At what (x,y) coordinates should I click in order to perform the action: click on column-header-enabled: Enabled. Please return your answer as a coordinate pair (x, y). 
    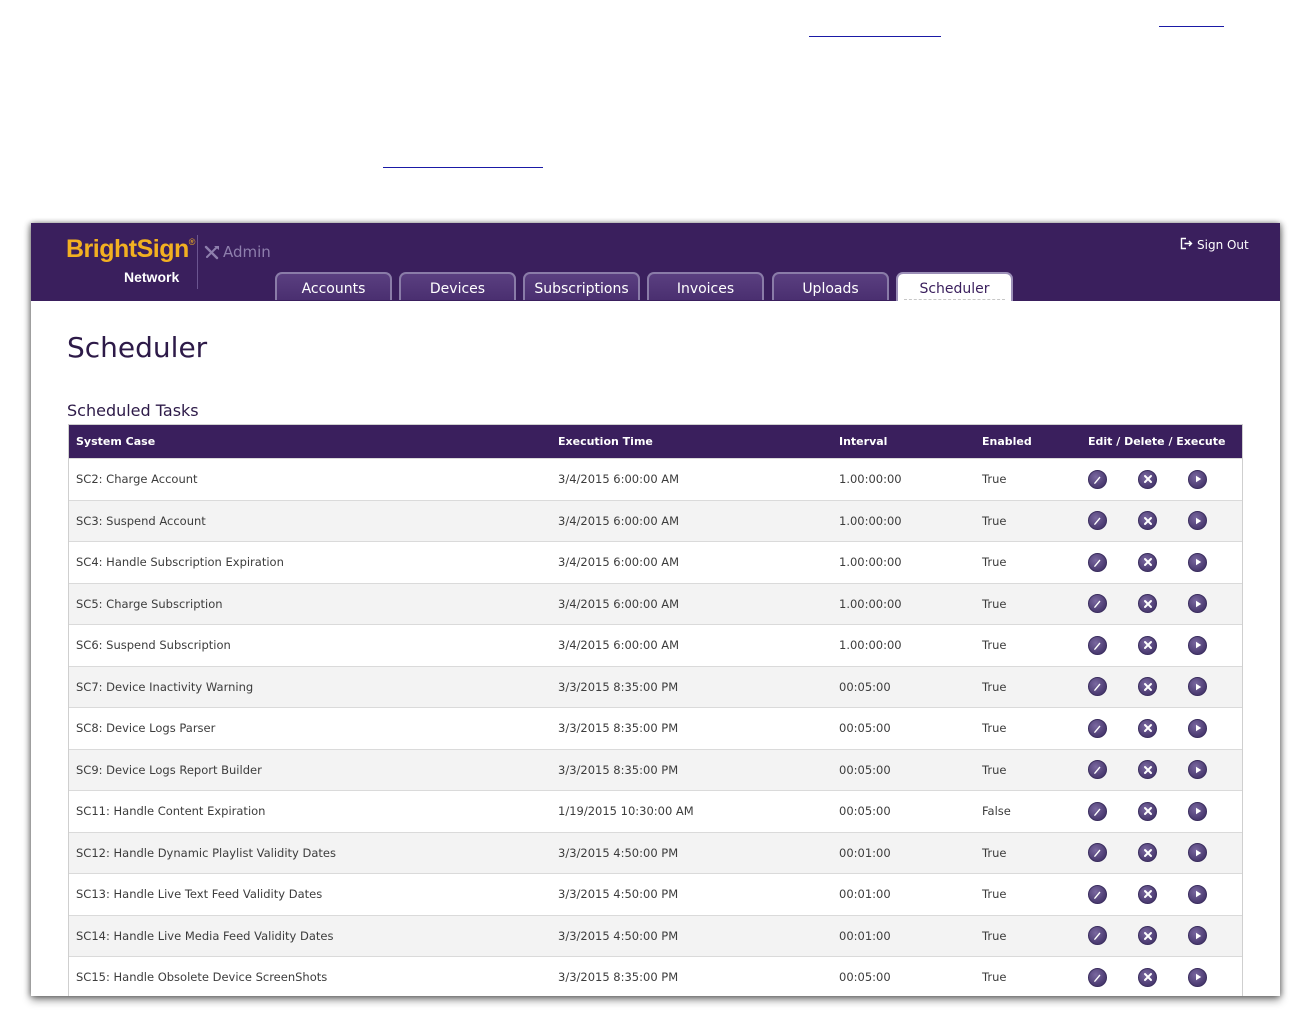
    Looking at the image, I should click on (1007, 441).